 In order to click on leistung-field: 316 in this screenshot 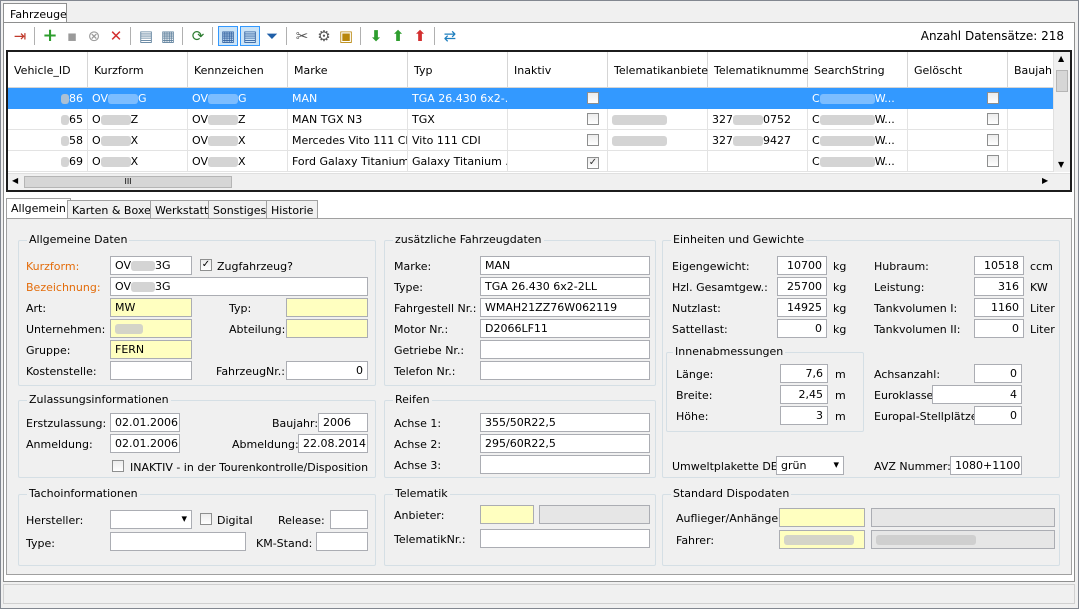, I will do `click(999, 286)`.